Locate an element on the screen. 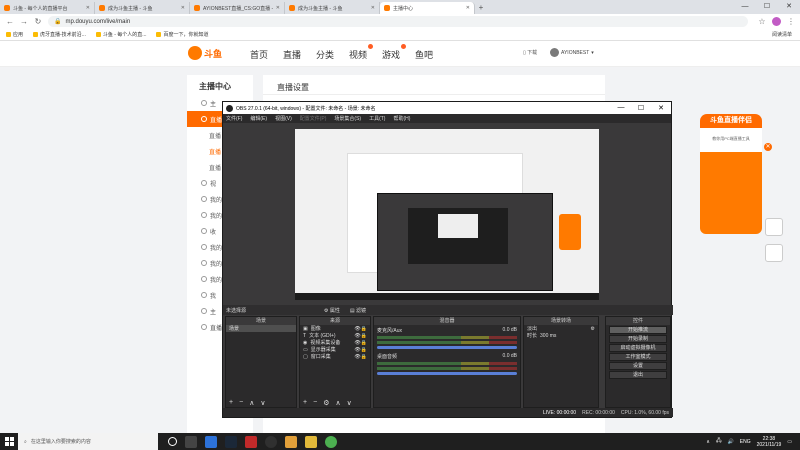 The height and width of the screenshot is (450, 800). menu-scene-collection: 场景集合(S) is located at coordinates (347, 118).